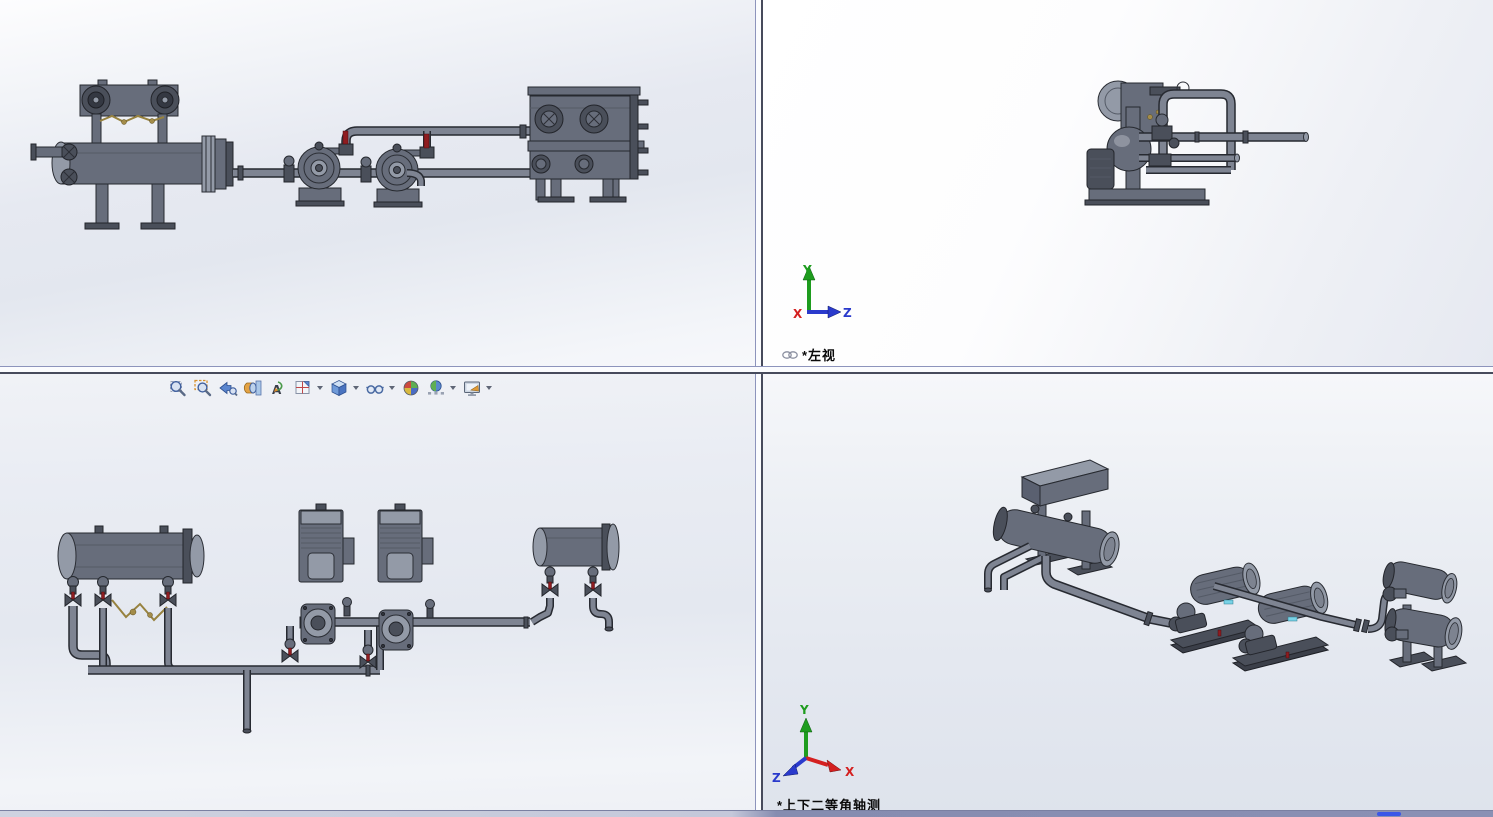 The width and height of the screenshot is (1493, 817). I want to click on skid-left-view, so click(1147, 143).